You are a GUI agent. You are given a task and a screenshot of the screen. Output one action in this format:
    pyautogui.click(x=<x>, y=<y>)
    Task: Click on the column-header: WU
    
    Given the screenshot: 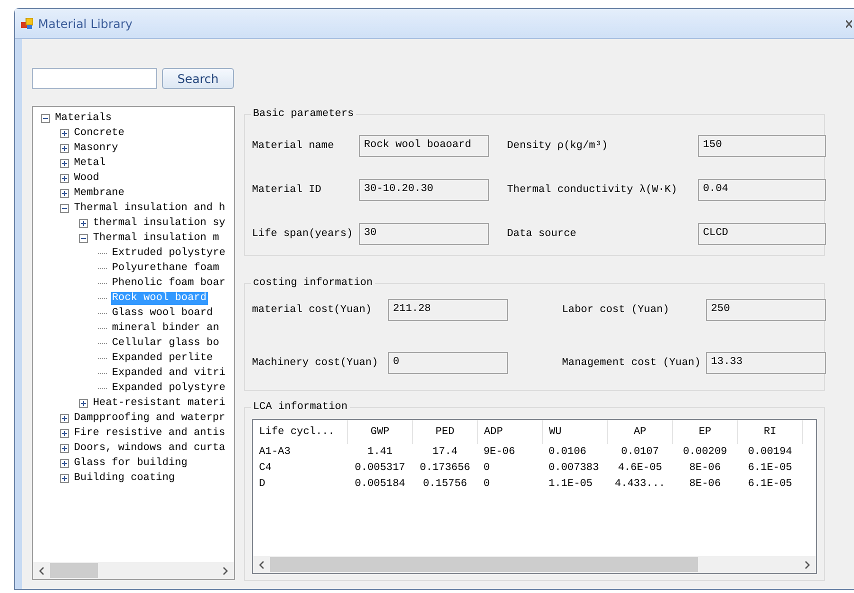 What is the action you would take?
    pyautogui.click(x=575, y=432)
    